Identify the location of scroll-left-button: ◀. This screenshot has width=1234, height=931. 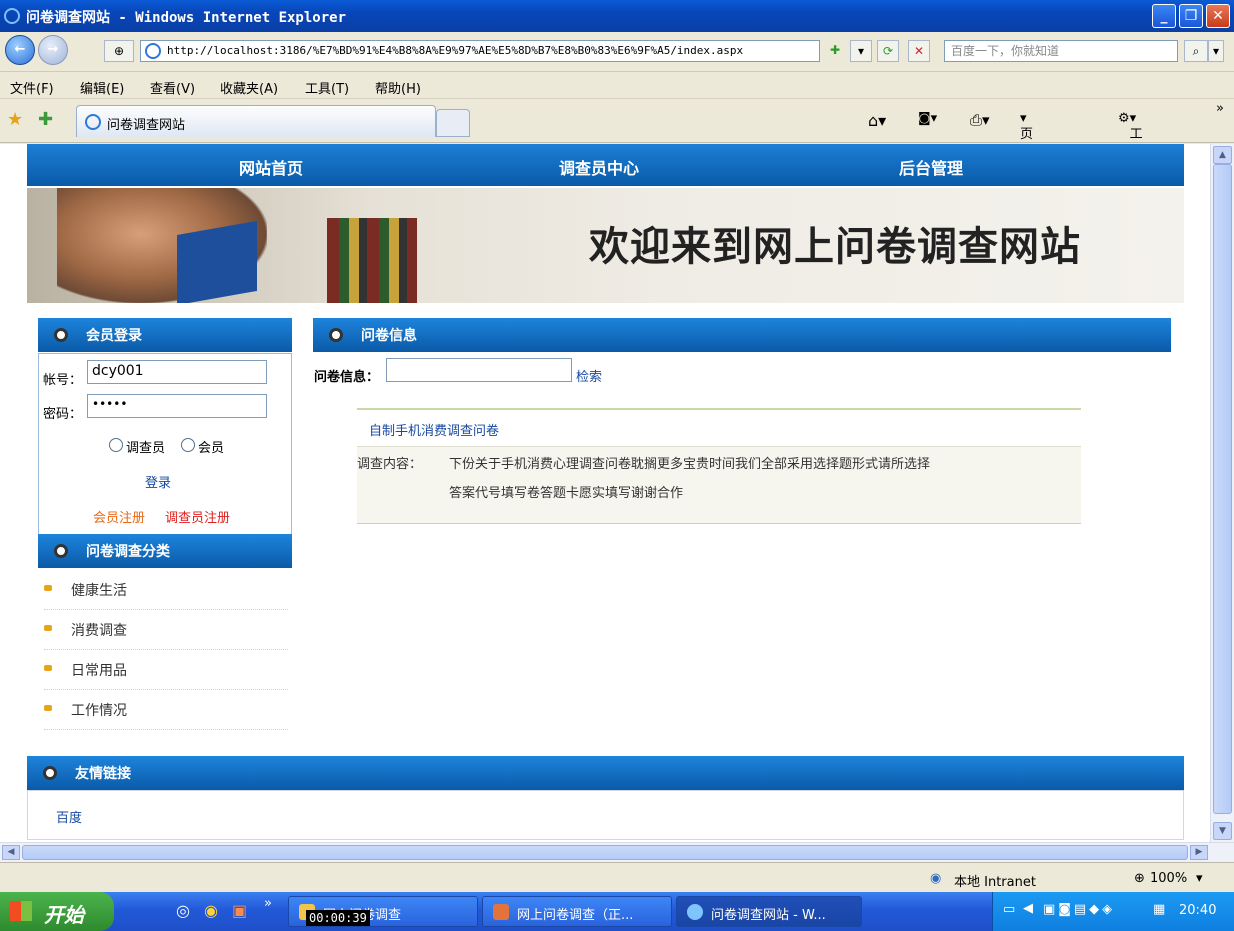
(11, 852).